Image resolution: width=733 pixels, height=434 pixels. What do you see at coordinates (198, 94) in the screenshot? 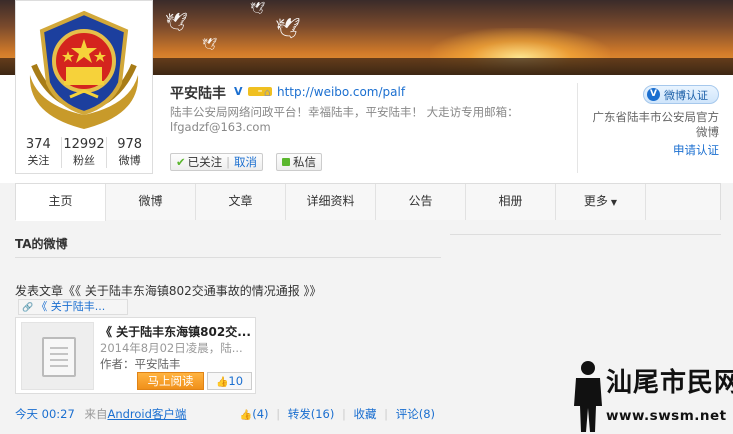
I see `profile-name: 平安陆丰` at bounding box center [198, 94].